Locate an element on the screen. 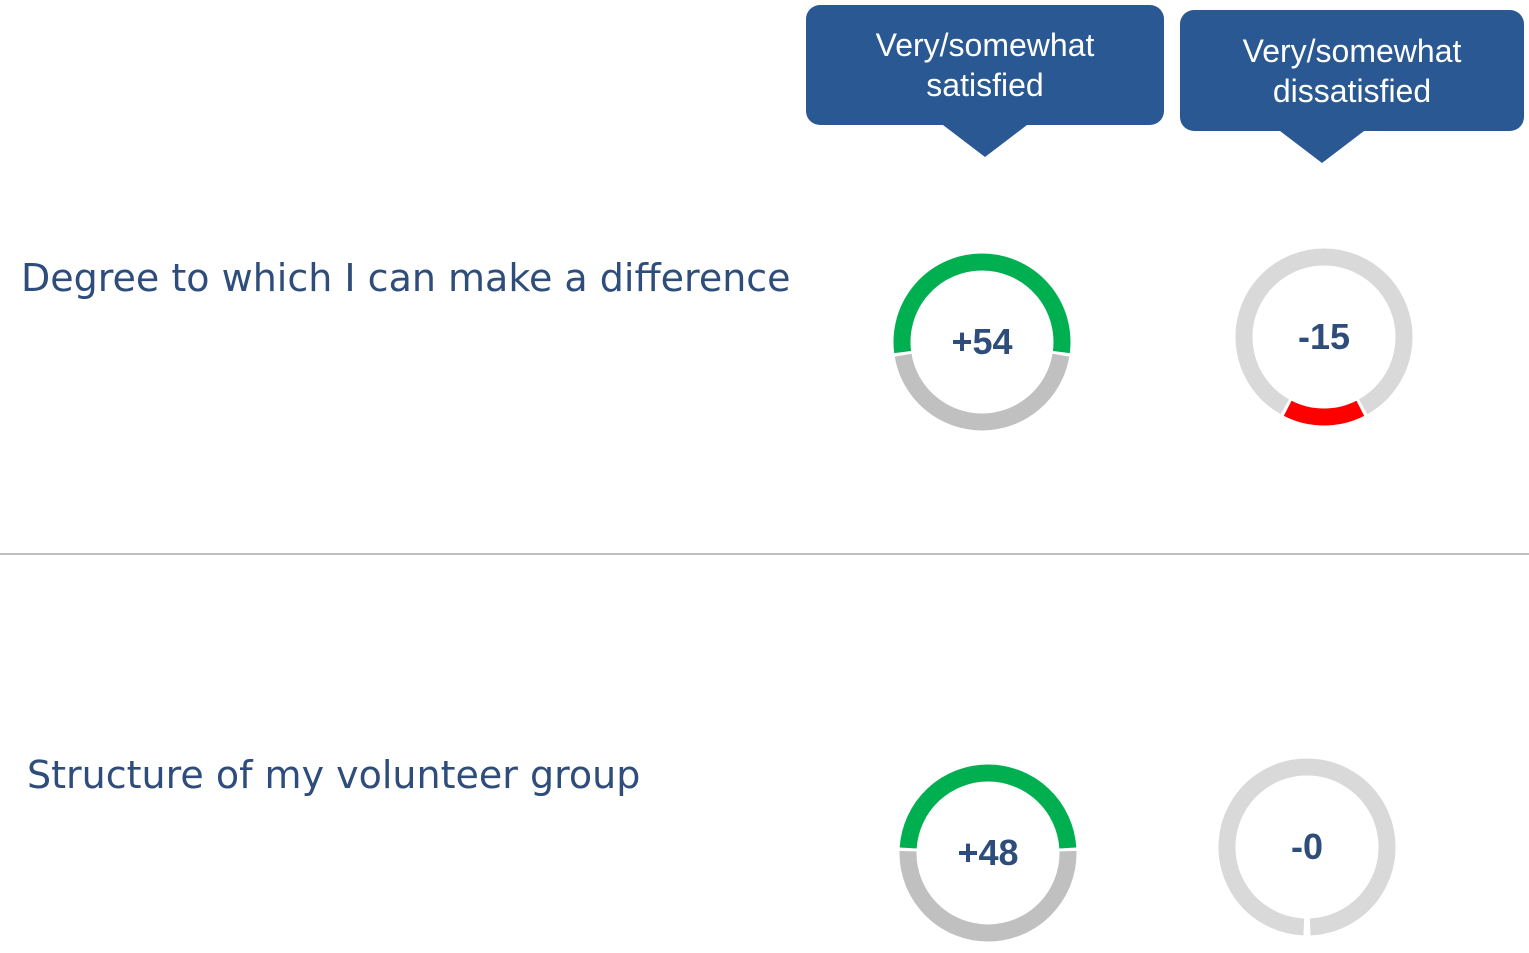 Image resolution: width=1529 pixels, height=953 pixels. gauge-difference-dissatisfied-value-label: -15 is located at coordinates (1324, 336).